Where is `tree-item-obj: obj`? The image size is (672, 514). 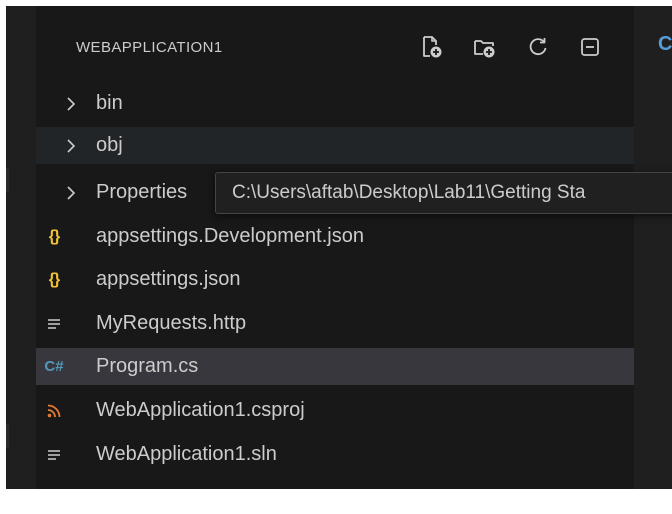
tree-item-obj: obj is located at coordinates (335, 145).